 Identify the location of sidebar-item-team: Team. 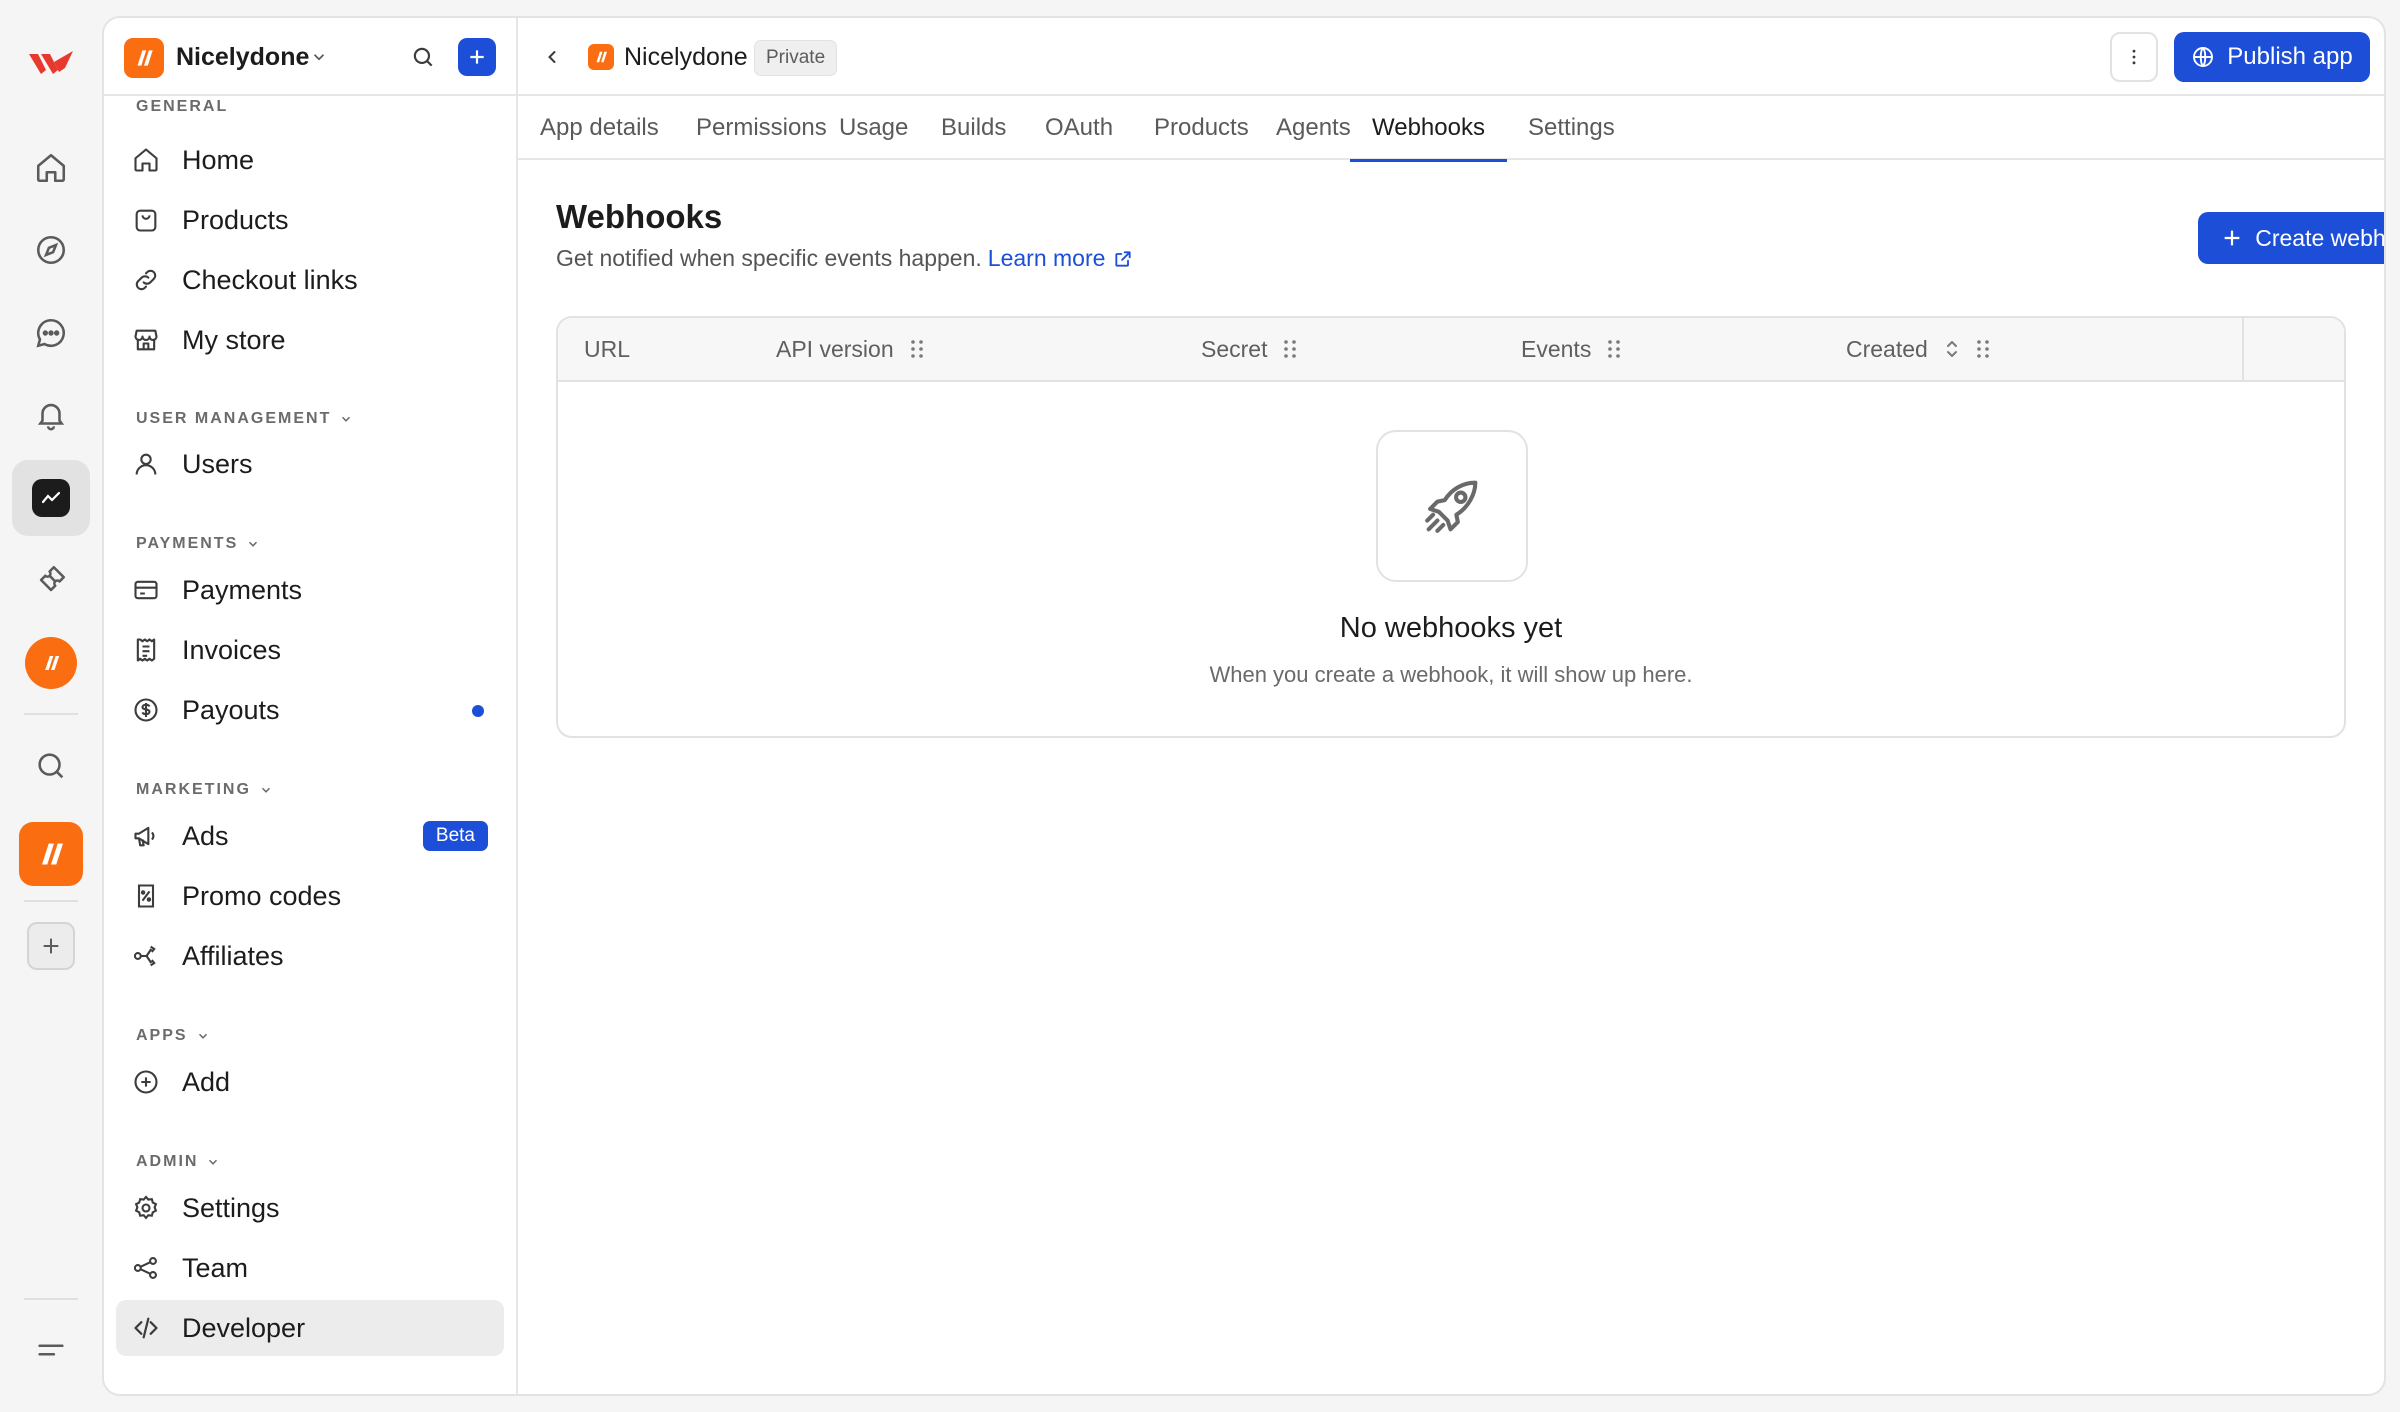
(310, 1268).